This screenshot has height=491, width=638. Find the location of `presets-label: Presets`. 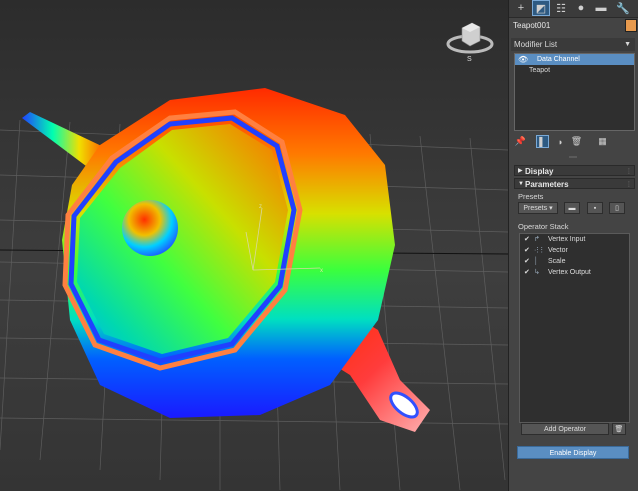

presets-label: Presets is located at coordinates (535, 208).